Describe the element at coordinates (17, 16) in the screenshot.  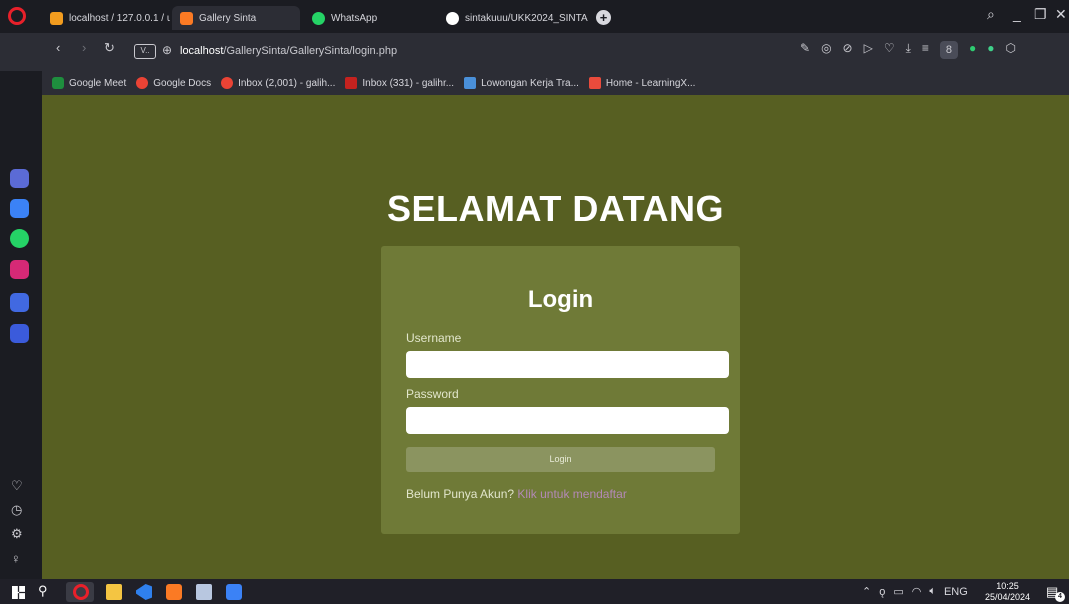
I see `opera-logo-icon` at that location.